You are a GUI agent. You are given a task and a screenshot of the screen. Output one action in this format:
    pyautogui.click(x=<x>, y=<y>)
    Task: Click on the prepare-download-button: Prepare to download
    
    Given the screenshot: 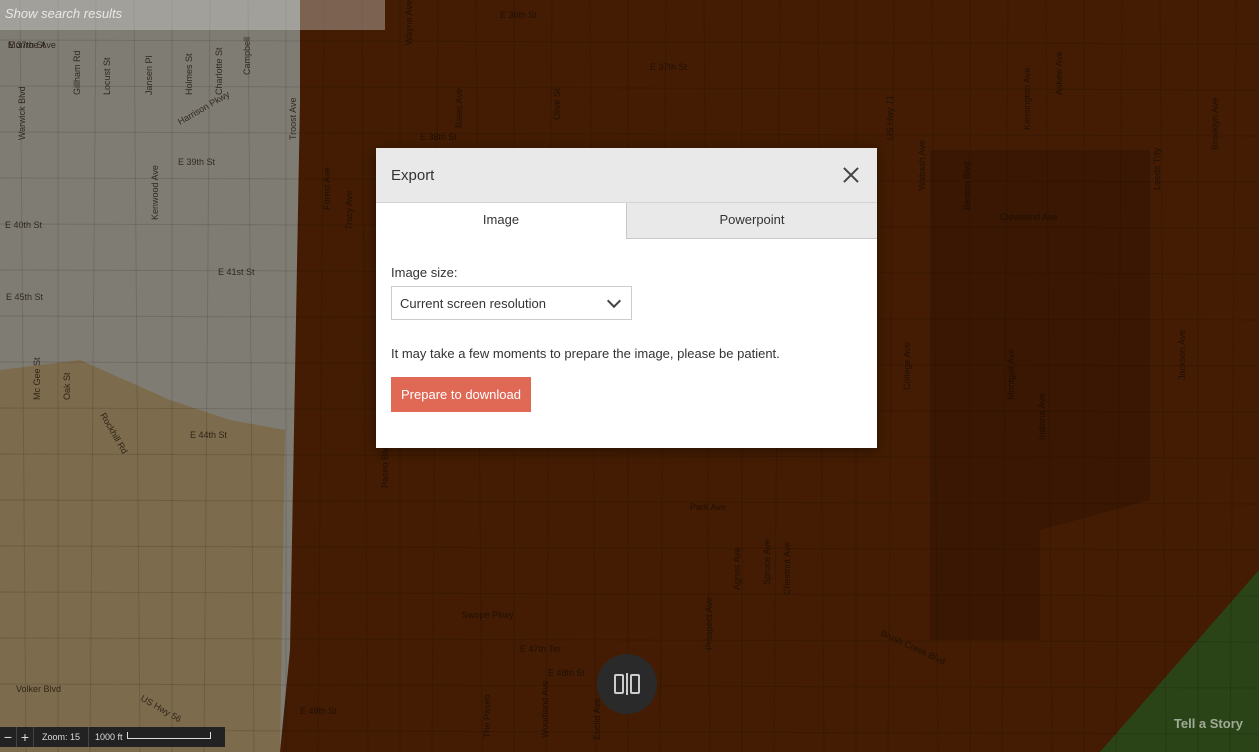 What is the action you would take?
    pyautogui.click(x=461, y=394)
    